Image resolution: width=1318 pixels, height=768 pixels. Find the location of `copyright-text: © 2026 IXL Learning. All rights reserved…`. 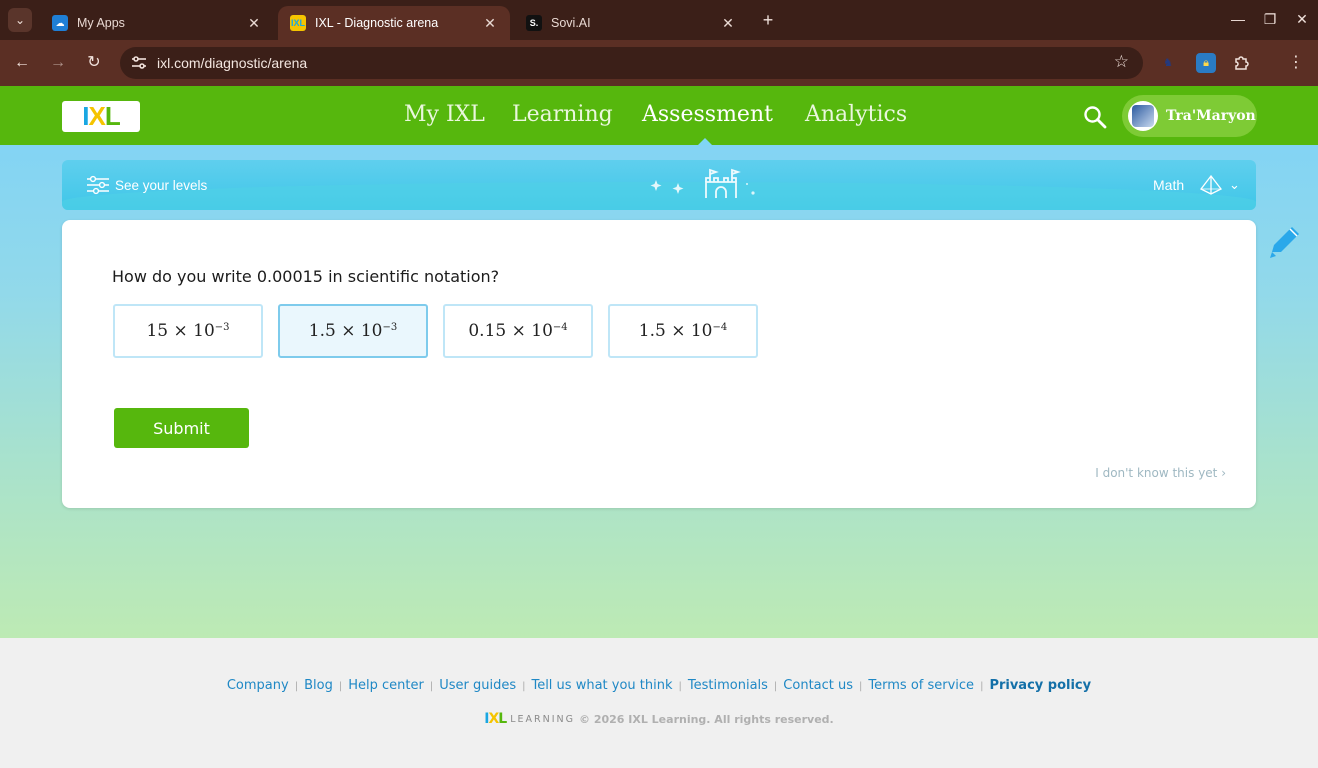

copyright-text: © 2026 IXL Learning. All rights reserved… is located at coordinates (706, 719).